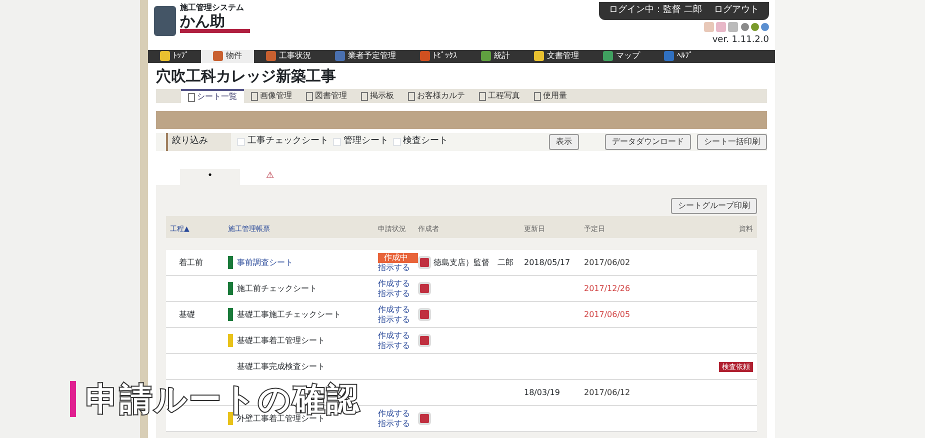  What do you see at coordinates (365, 142) in the screenshot?
I see `checkbox-label: 管理シート` at bounding box center [365, 142].